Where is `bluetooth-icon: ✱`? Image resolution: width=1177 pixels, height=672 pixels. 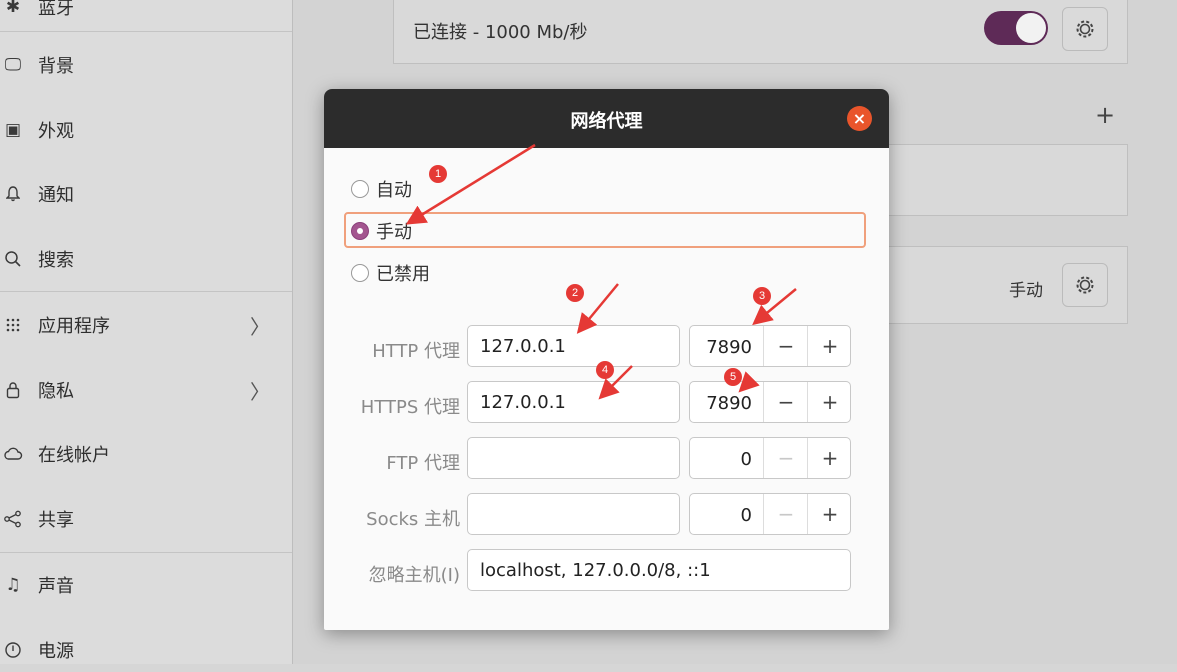
bluetooth-icon: ✱ is located at coordinates (13, 8).